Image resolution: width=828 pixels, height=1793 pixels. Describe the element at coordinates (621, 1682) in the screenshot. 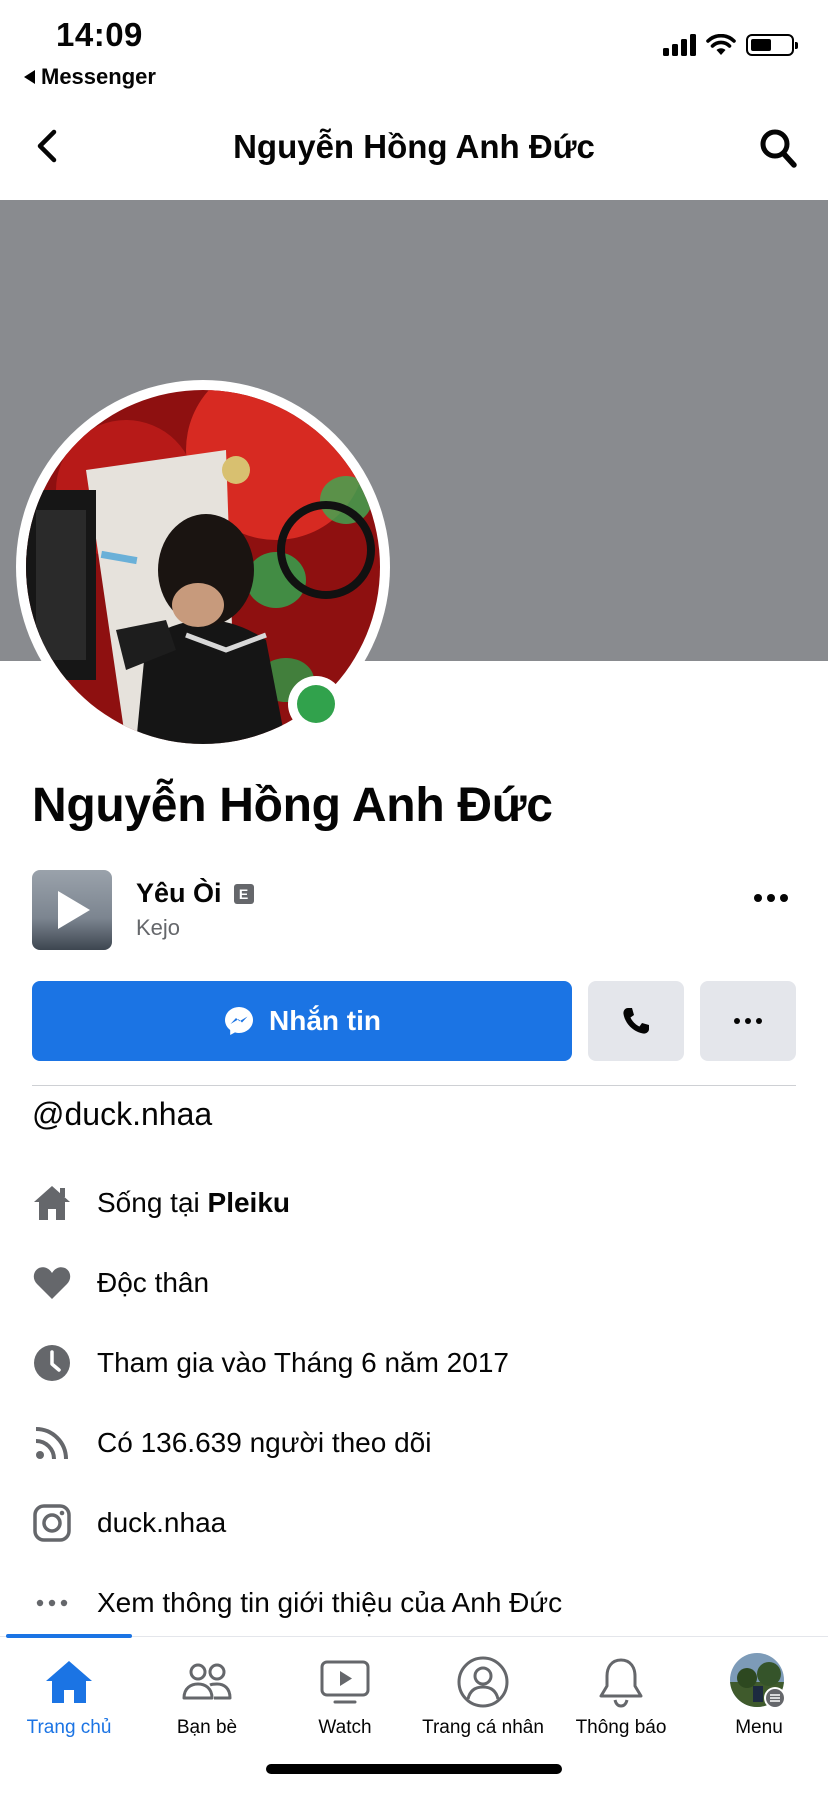

I see `bell-icon` at that location.